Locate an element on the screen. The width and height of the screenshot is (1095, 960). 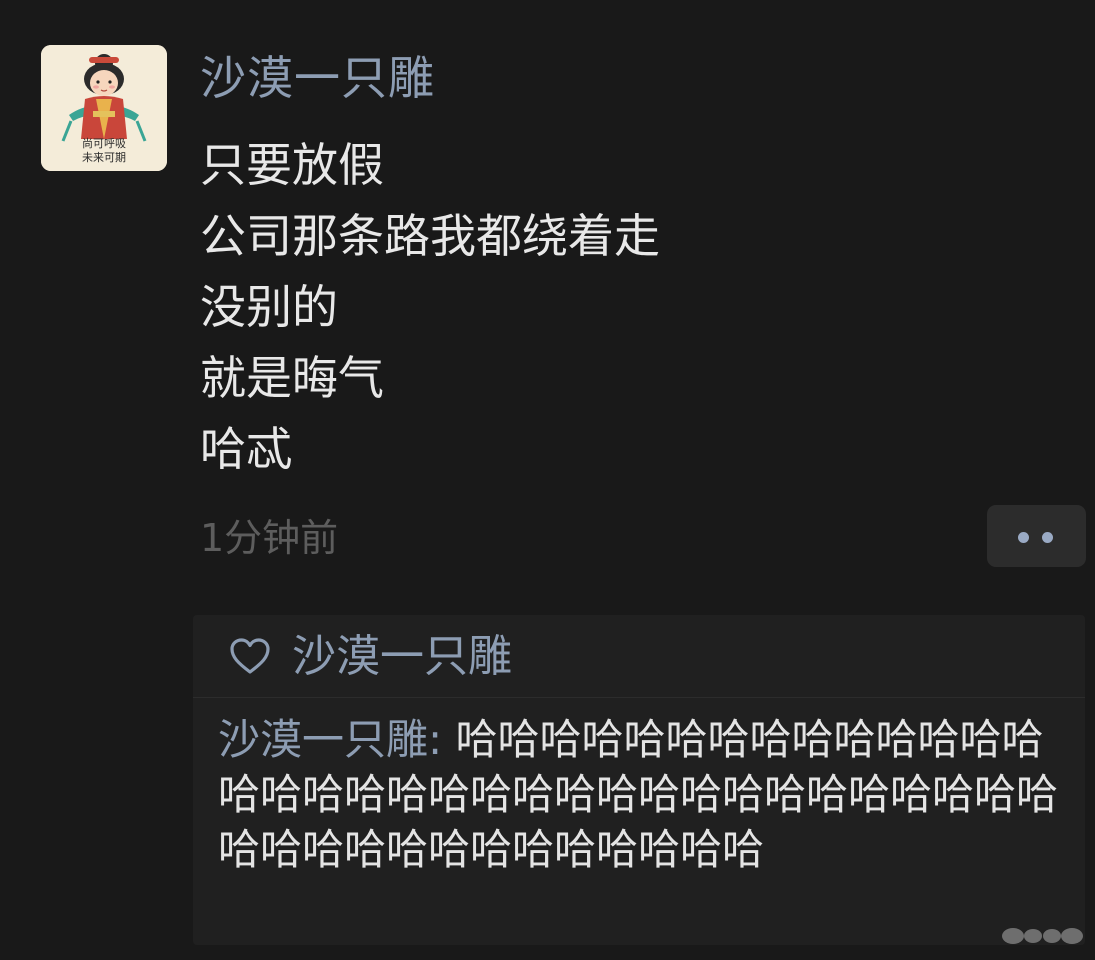
likes-row: 沙漠一只雕 is located at coordinates (639, 655).